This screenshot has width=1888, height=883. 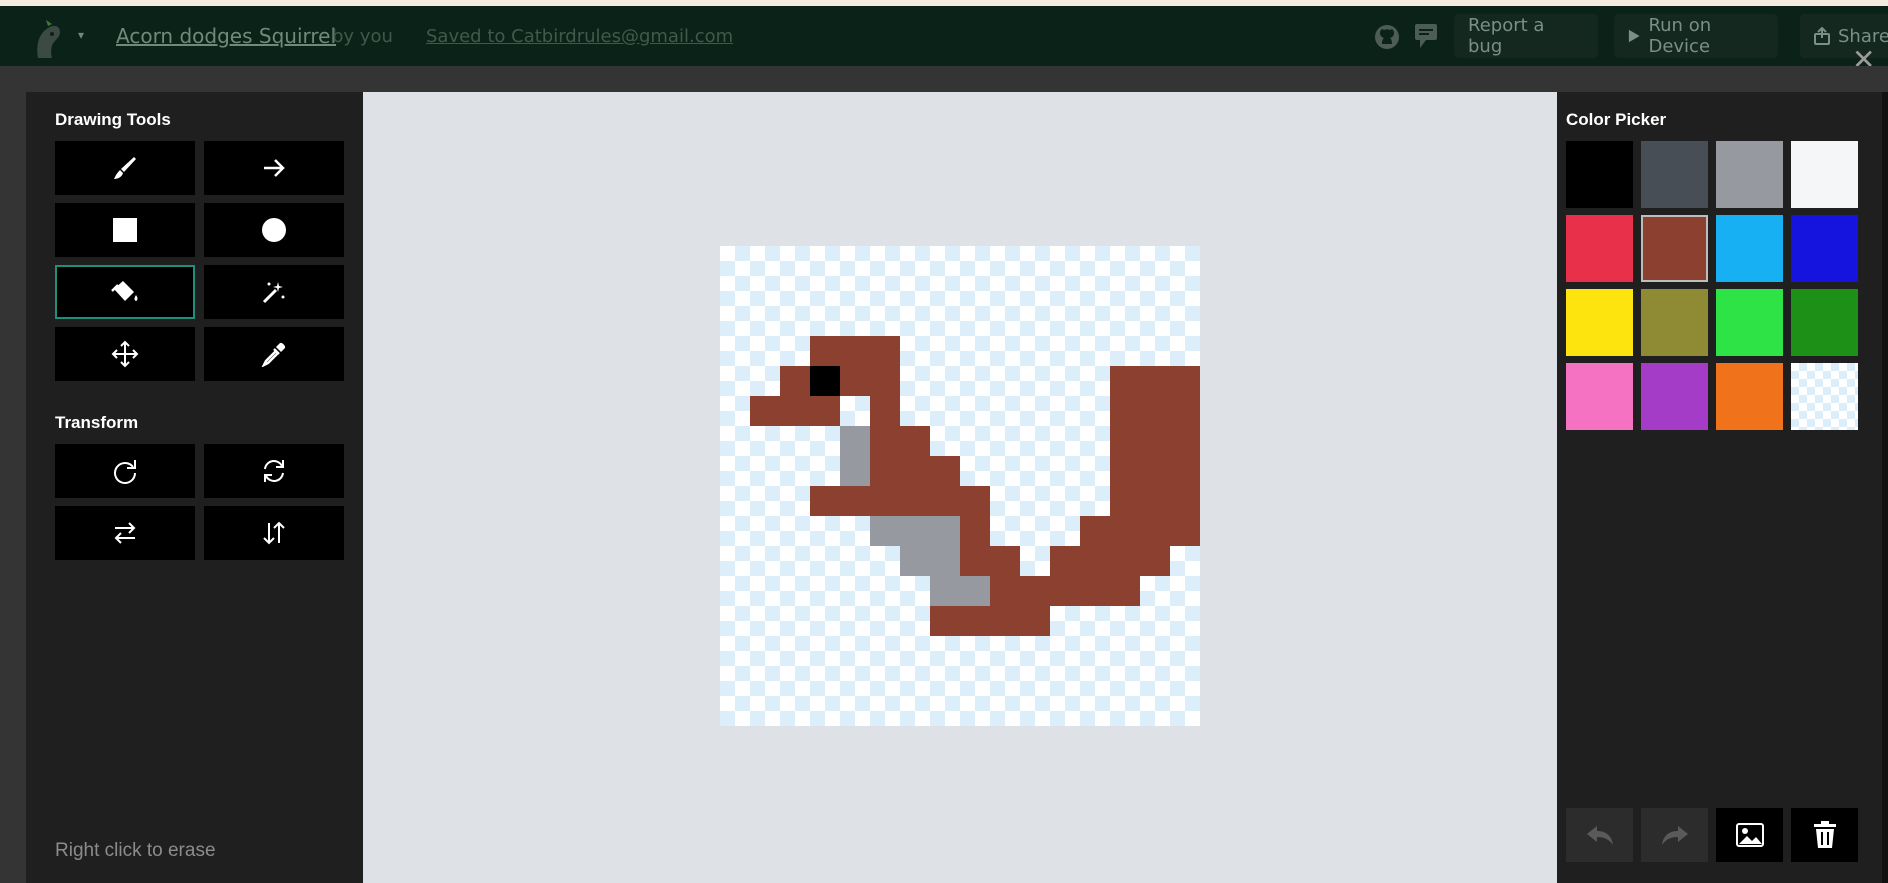 I want to click on undo-button, so click(x=1599, y=835).